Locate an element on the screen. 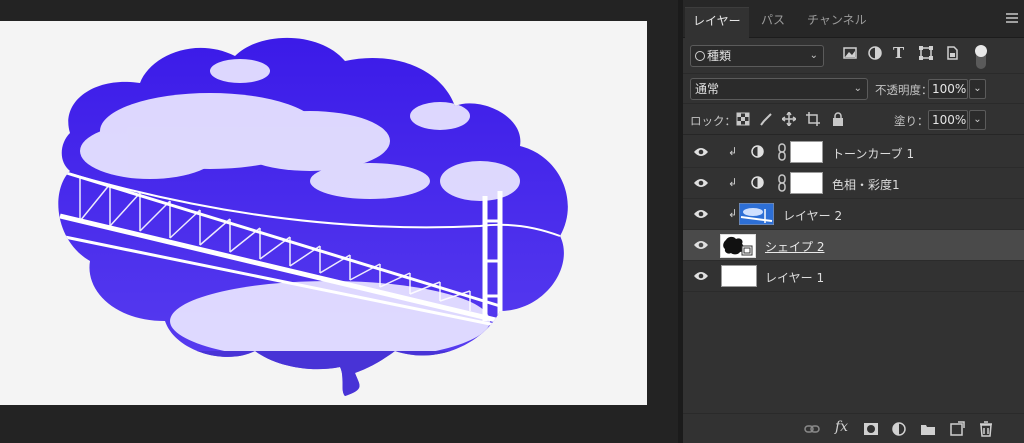  shape-filter-icon is located at coordinates (926, 53).